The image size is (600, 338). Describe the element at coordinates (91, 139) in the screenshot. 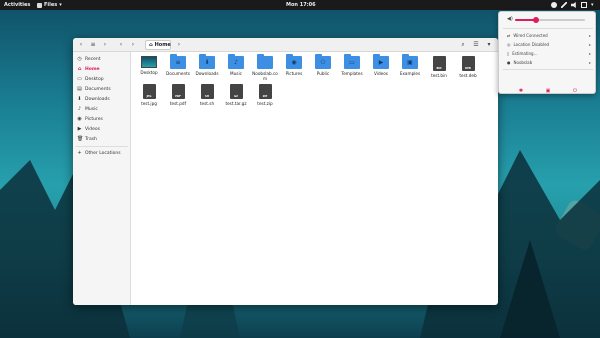

I see `sidebar-item-label: Trash` at that location.